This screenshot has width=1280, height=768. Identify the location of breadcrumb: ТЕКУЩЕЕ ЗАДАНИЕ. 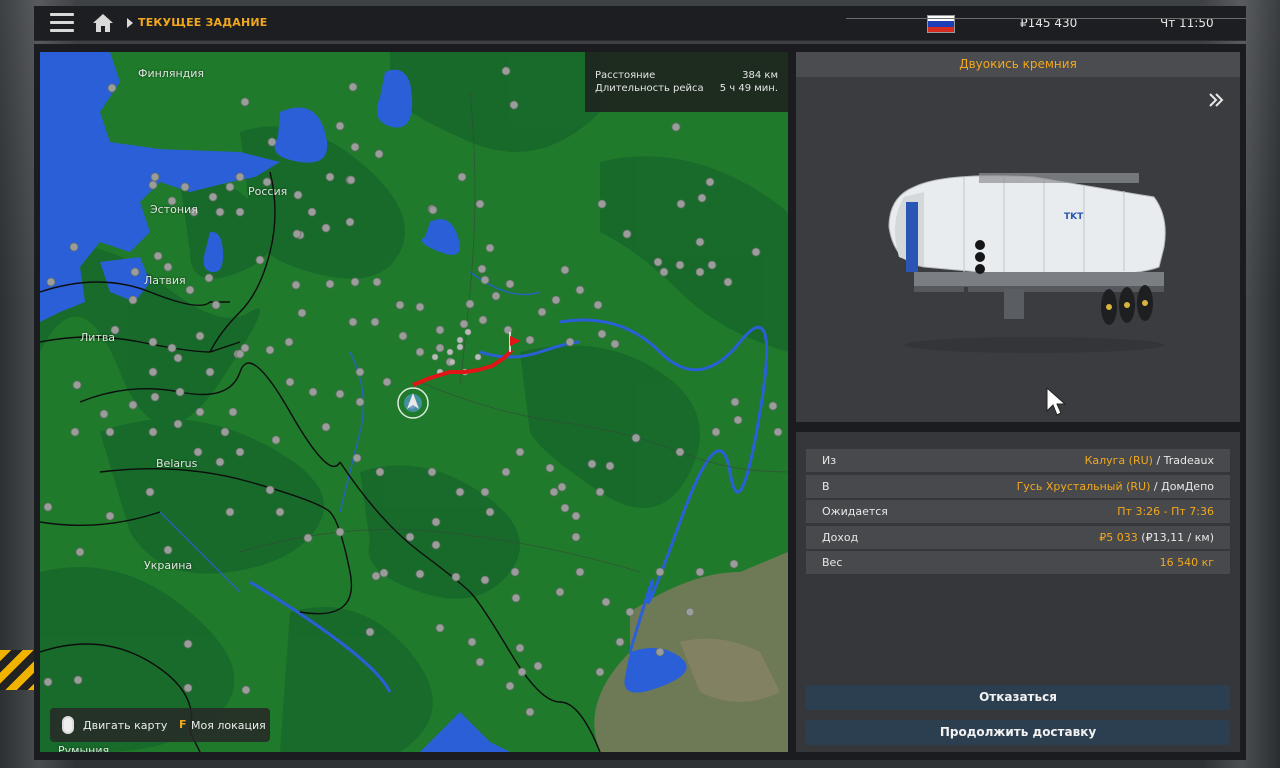
(203, 22).